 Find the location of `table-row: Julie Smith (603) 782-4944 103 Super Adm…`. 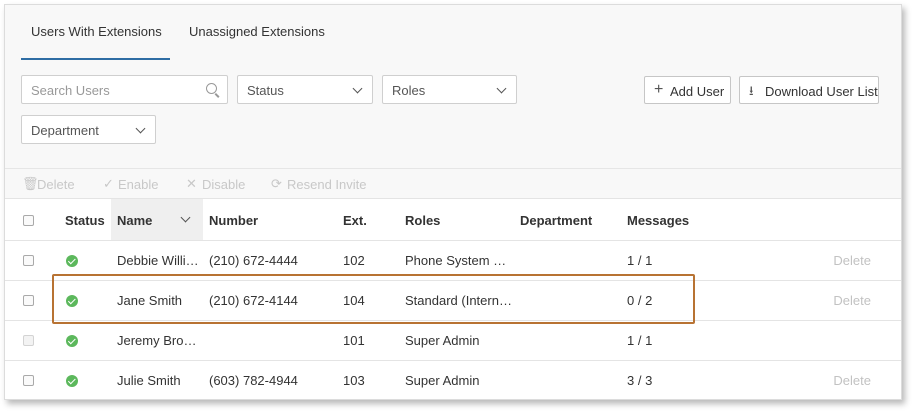

table-row: Julie Smith (603) 782-4944 103 Super Adm… is located at coordinates (453, 379).